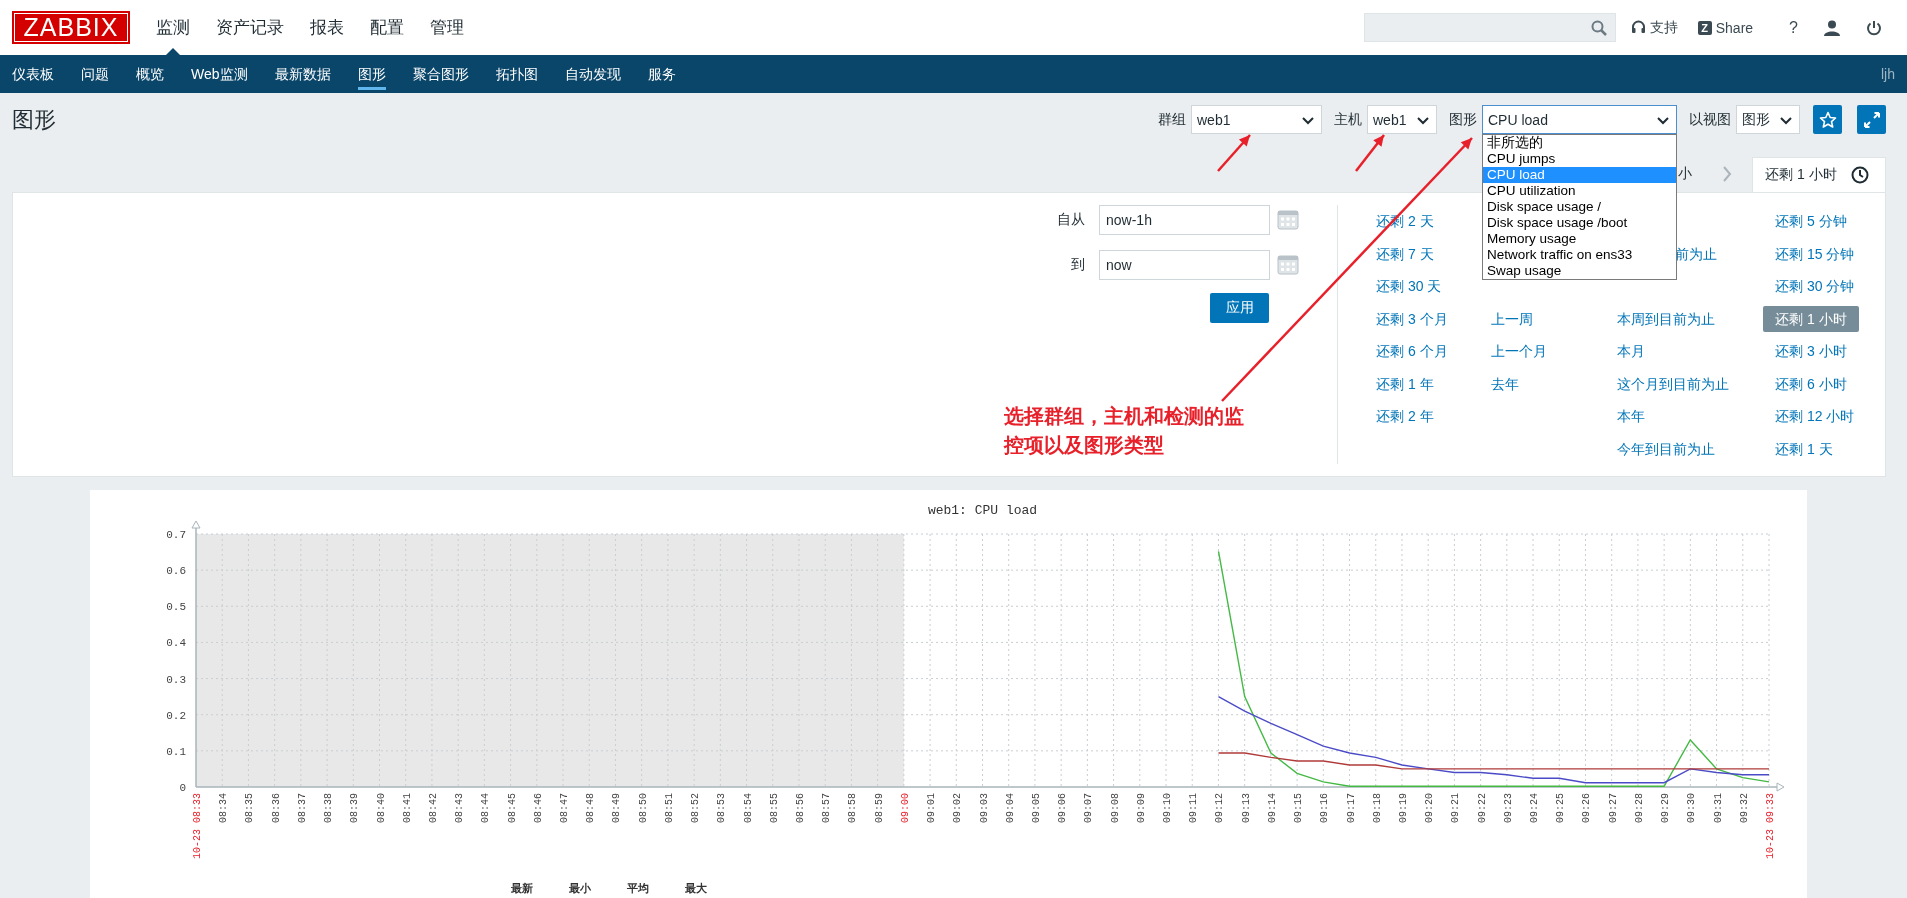 The image size is (1907, 898). Describe the element at coordinates (1561, 808) in the screenshot. I see `axis-label: 09:25` at that location.